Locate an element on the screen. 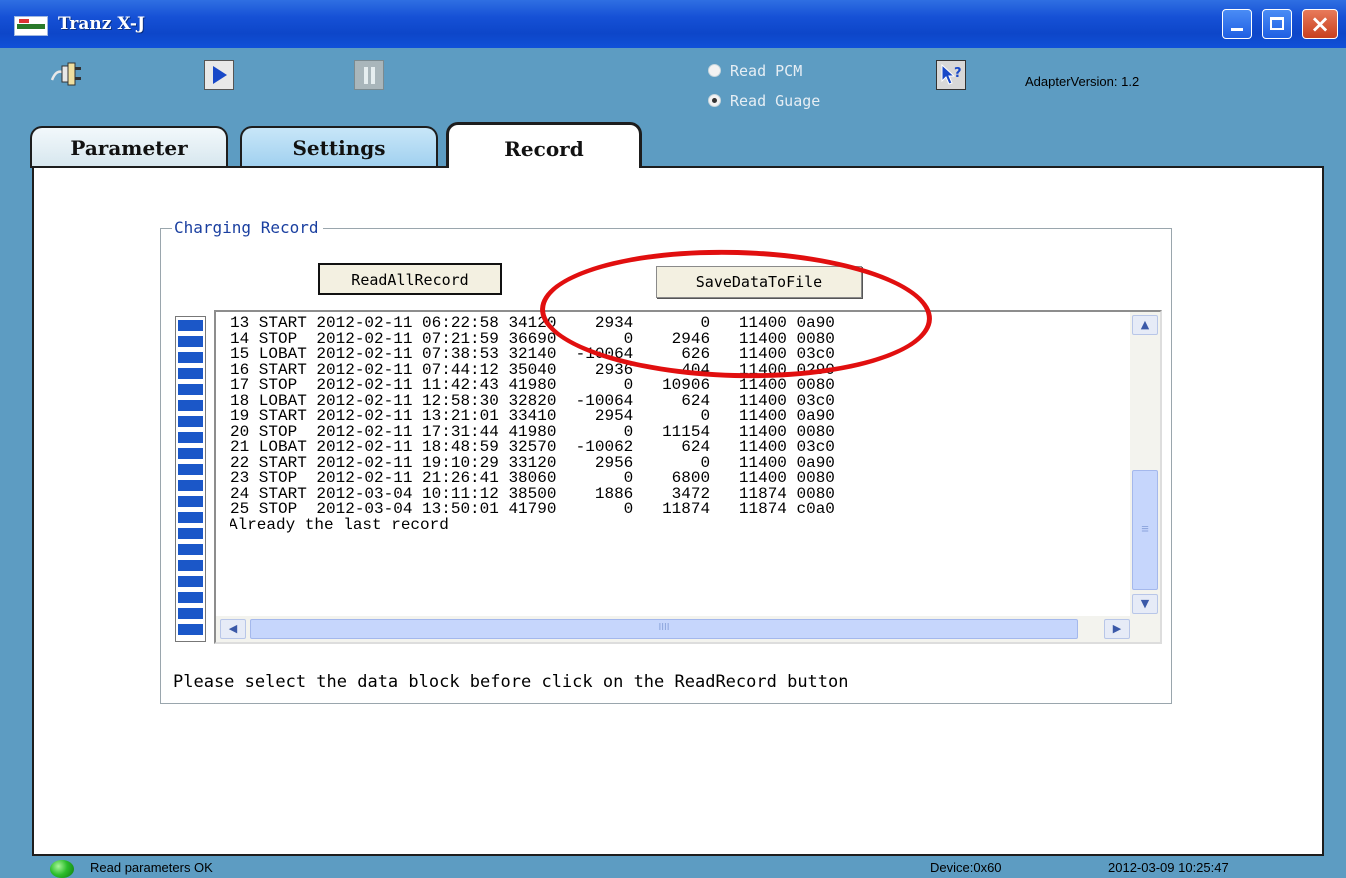 The width and height of the screenshot is (1346, 878). scroll-right-button: ▶ is located at coordinates (1117, 629).